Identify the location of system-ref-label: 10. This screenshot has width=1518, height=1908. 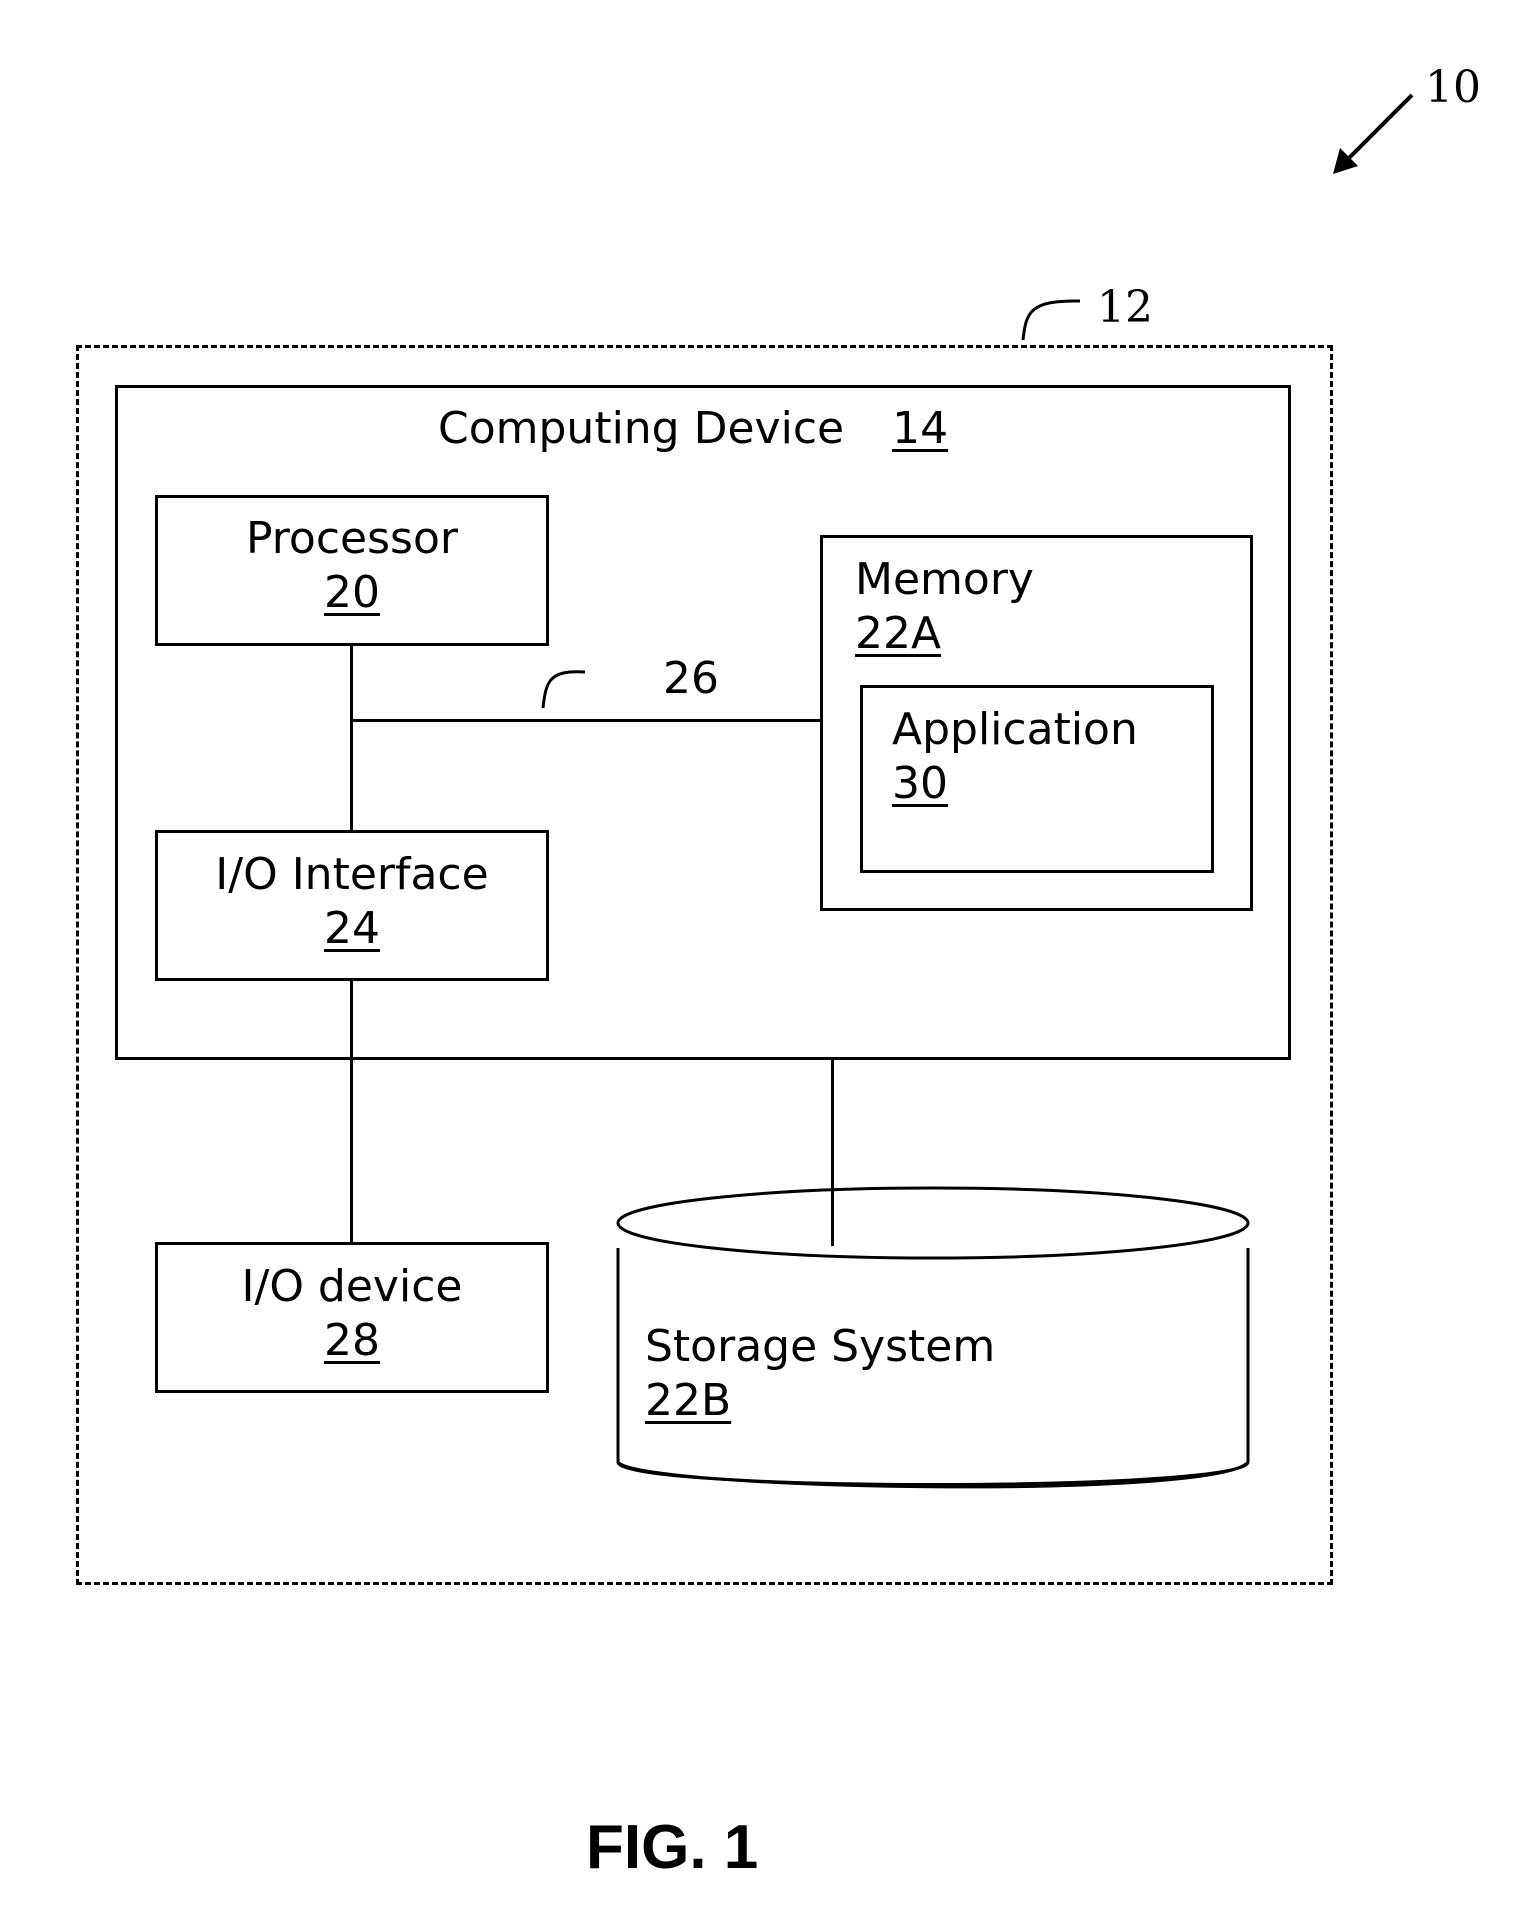
(1453, 87).